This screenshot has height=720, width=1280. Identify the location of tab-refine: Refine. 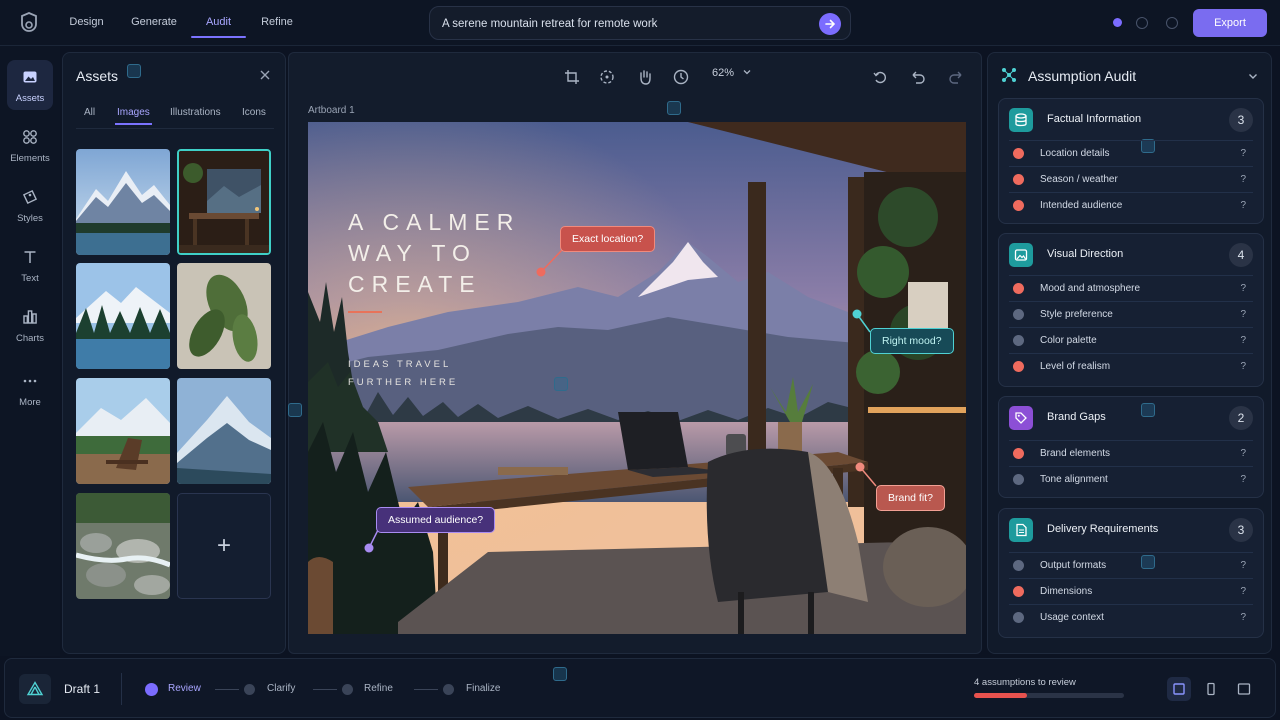
(277, 23).